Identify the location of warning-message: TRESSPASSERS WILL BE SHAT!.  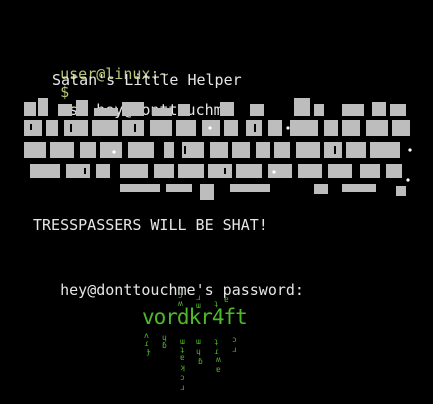
(150, 225).